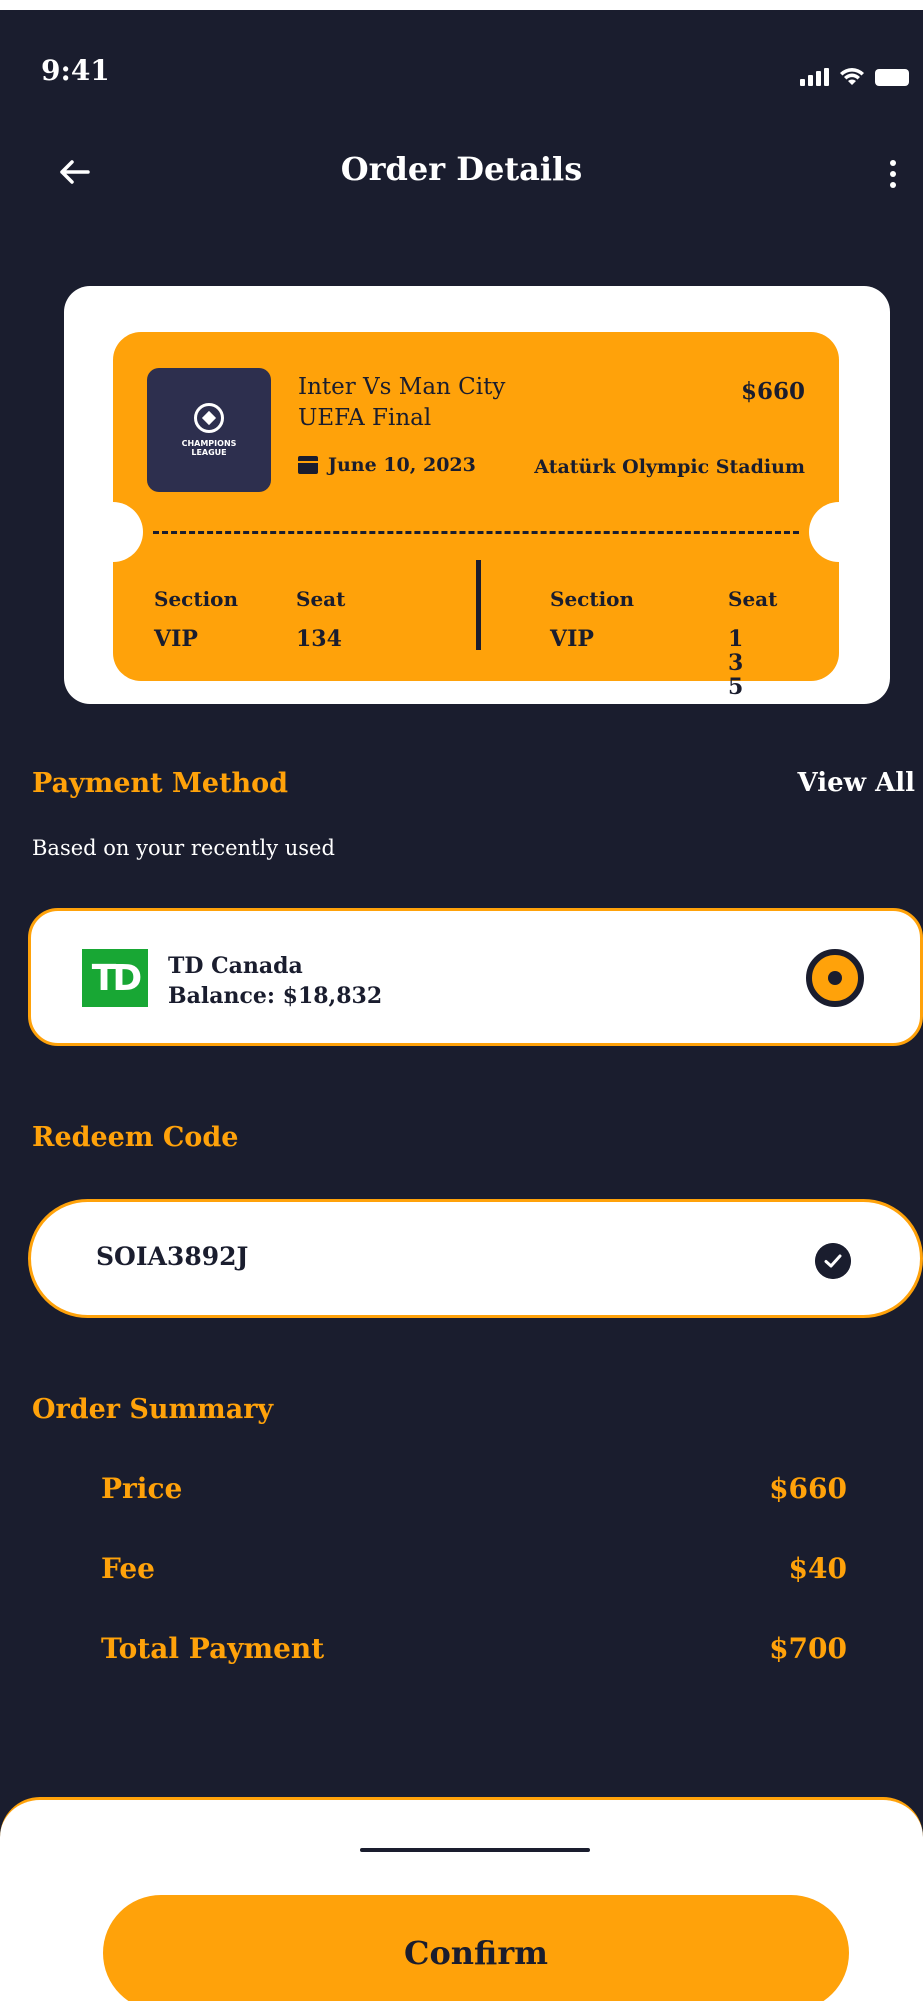  I want to click on summary-value: $660, so click(808, 1488).